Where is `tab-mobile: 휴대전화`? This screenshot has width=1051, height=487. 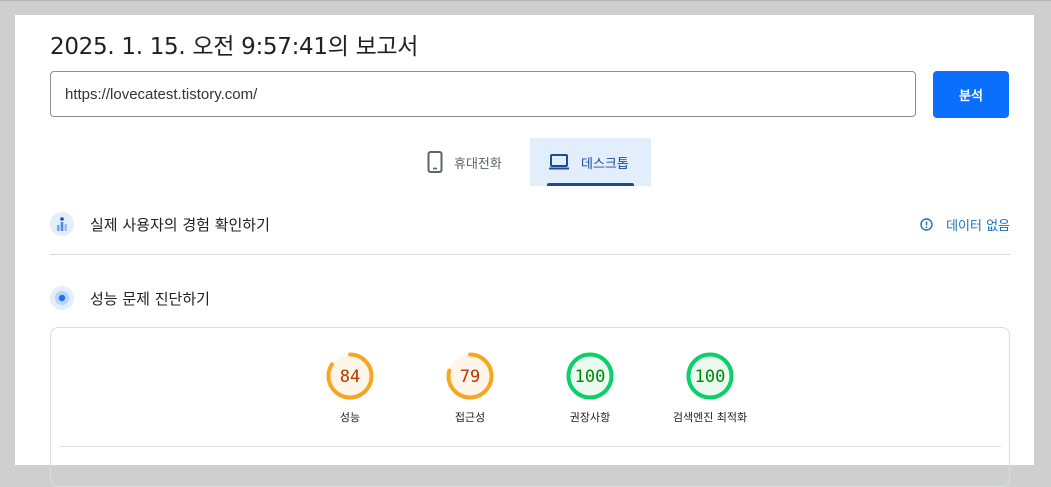
tab-mobile: 휴대전화 is located at coordinates (471, 162).